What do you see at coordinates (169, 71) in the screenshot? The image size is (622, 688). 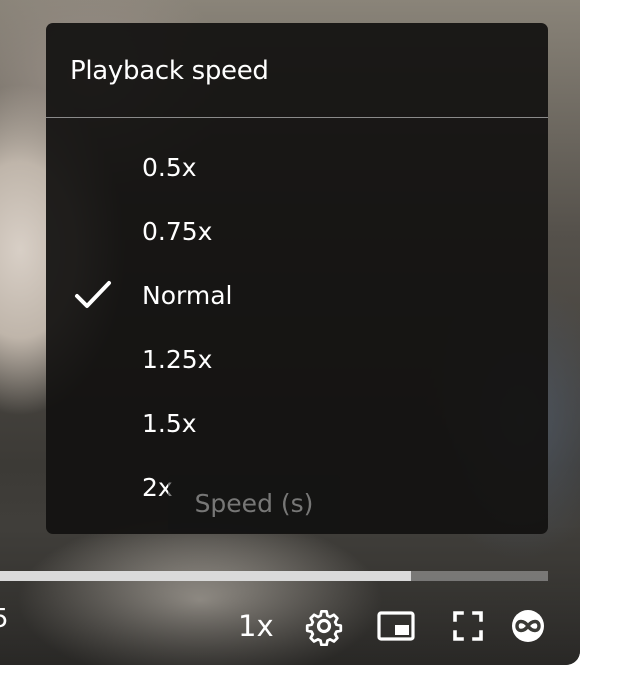 I see `menu-title: Playback speed` at bounding box center [169, 71].